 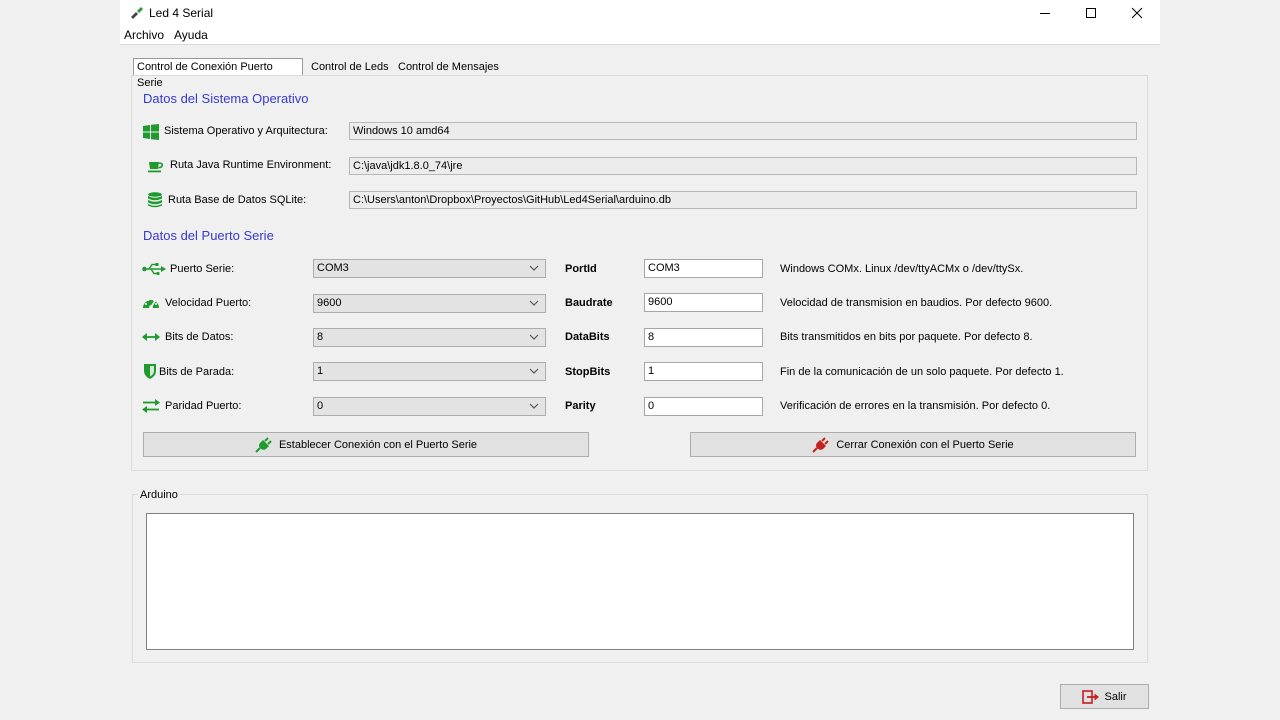 I want to click on disconnect-button: Cerrar Conexión con el Puerto Serie, so click(x=913, y=444).